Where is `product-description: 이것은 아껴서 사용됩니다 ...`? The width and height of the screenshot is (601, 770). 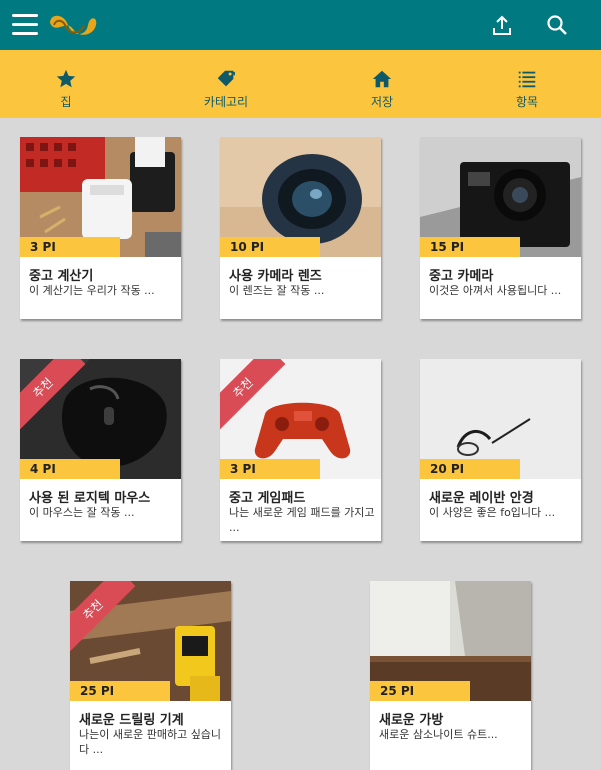
product-description: 이것은 아껴서 사용됩니다 ... is located at coordinates (495, 290).